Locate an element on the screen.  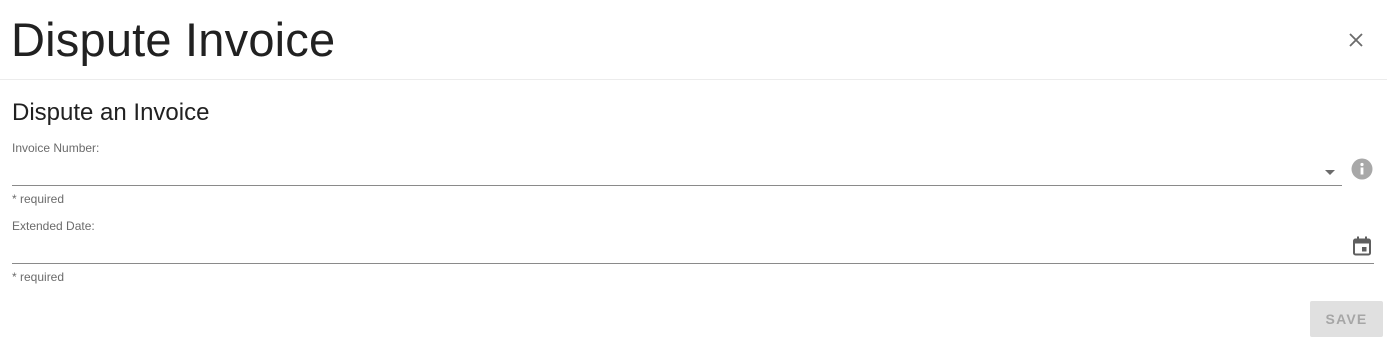
info-icon is located at coordinates (1362, 169).